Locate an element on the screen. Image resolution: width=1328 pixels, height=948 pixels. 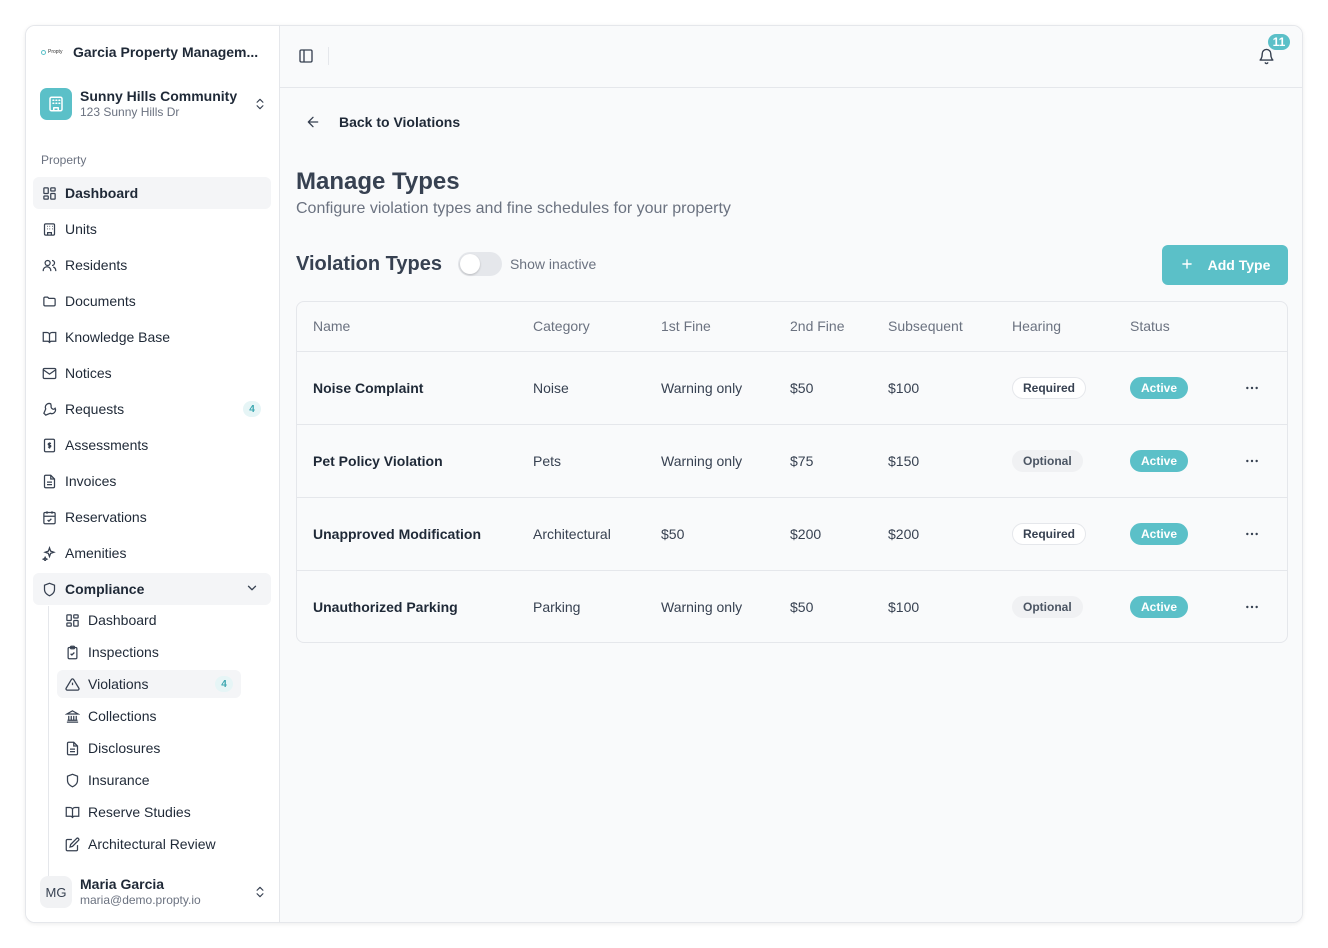
subnav-item-reserve-studies: Reserve Studies is located at coordinates (149, 812).